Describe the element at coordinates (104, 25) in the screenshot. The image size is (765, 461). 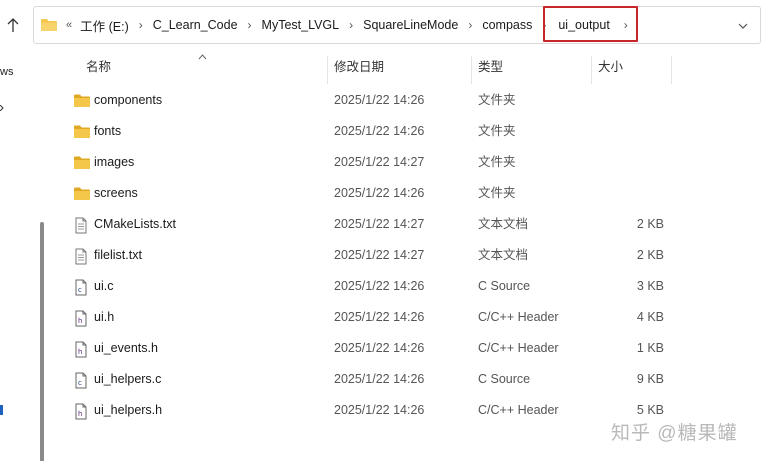
I see `breadcrumb-item: 工作 (E:)` at that location.